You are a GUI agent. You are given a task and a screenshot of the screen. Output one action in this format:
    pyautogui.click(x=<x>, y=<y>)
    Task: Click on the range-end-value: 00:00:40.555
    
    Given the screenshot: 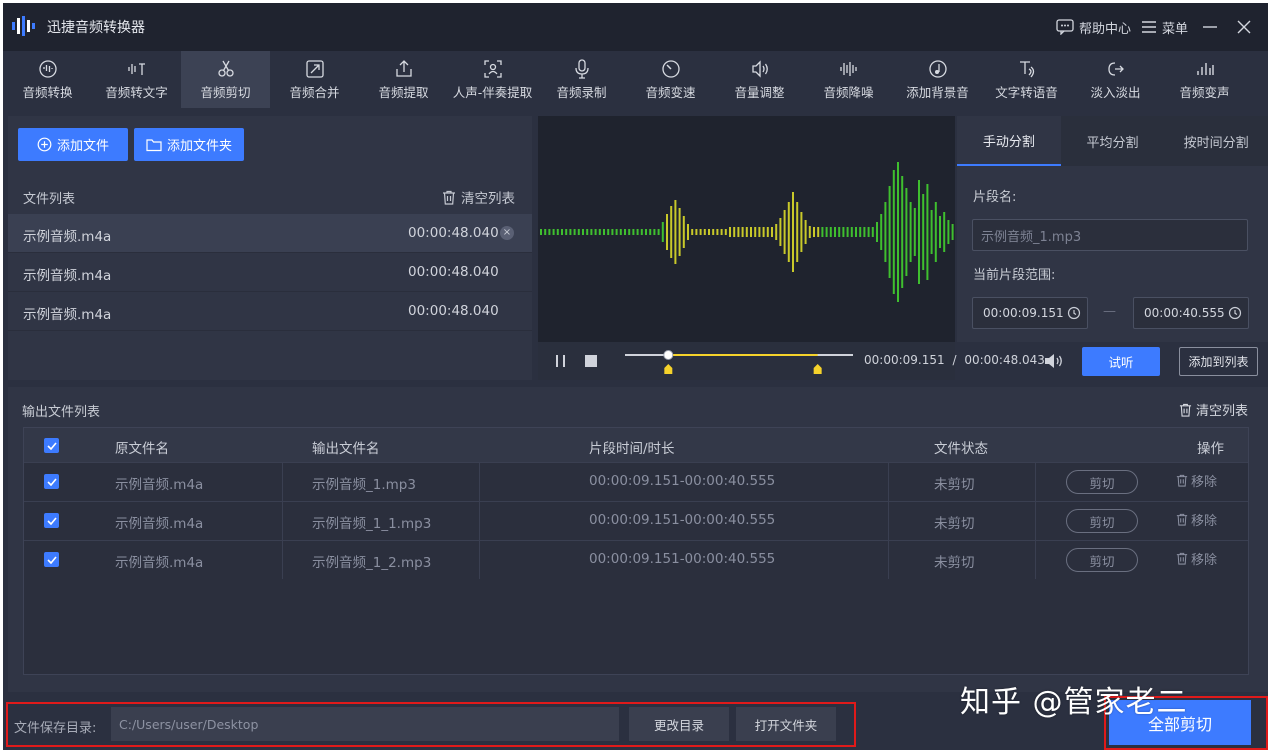 What is the action you would take?
    pyautogui.click(x=1184, y=313)
    